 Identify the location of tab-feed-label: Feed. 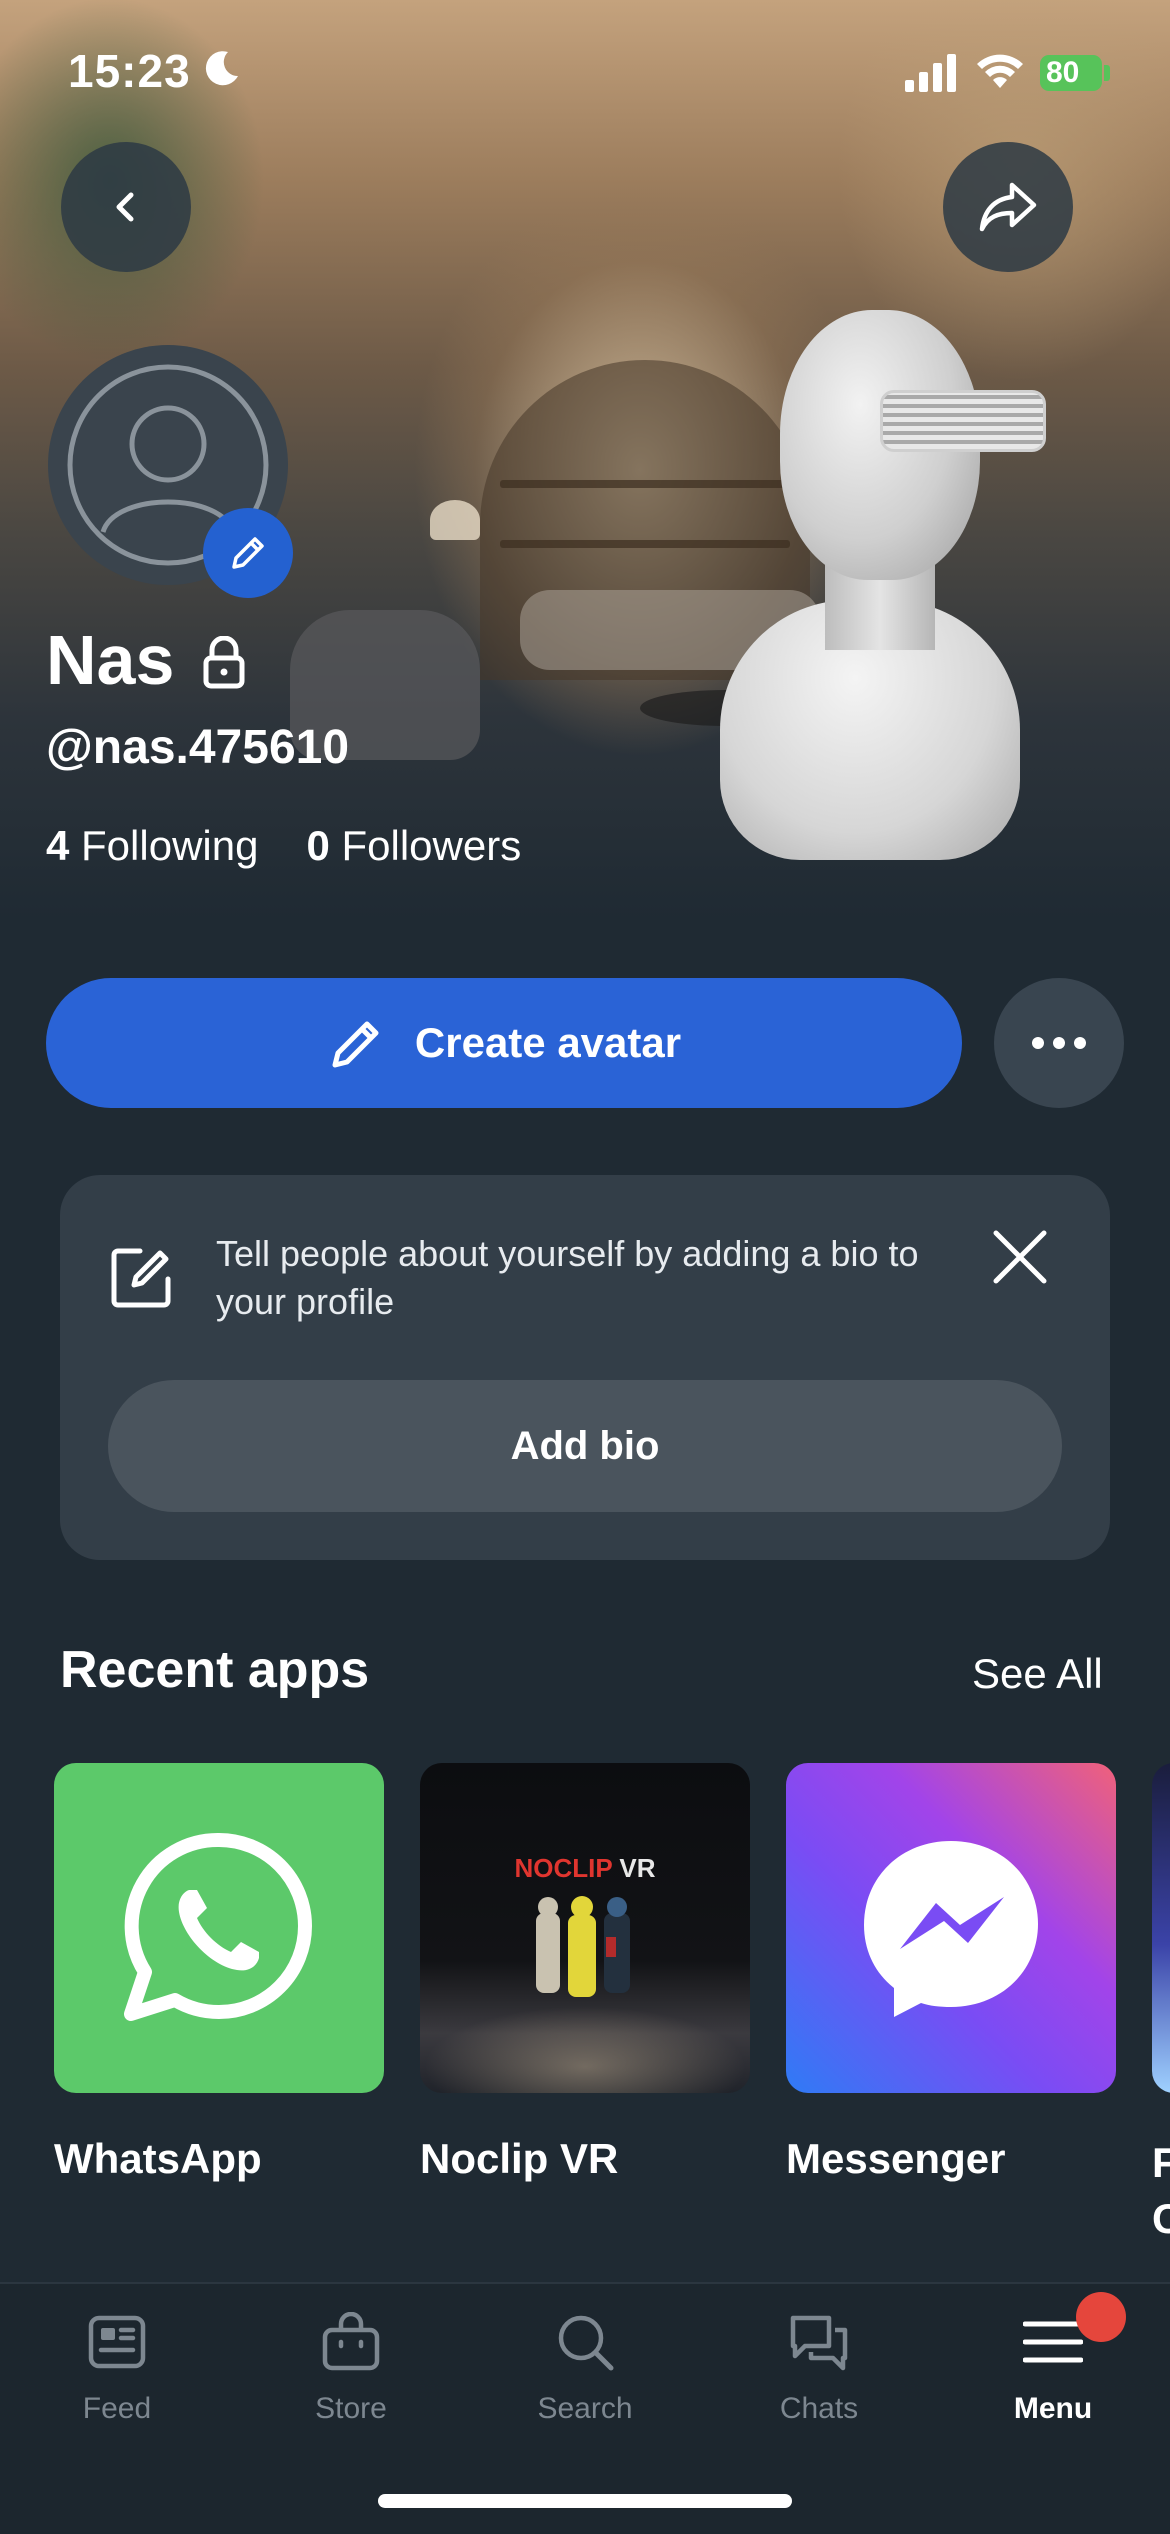
(117, 2408).